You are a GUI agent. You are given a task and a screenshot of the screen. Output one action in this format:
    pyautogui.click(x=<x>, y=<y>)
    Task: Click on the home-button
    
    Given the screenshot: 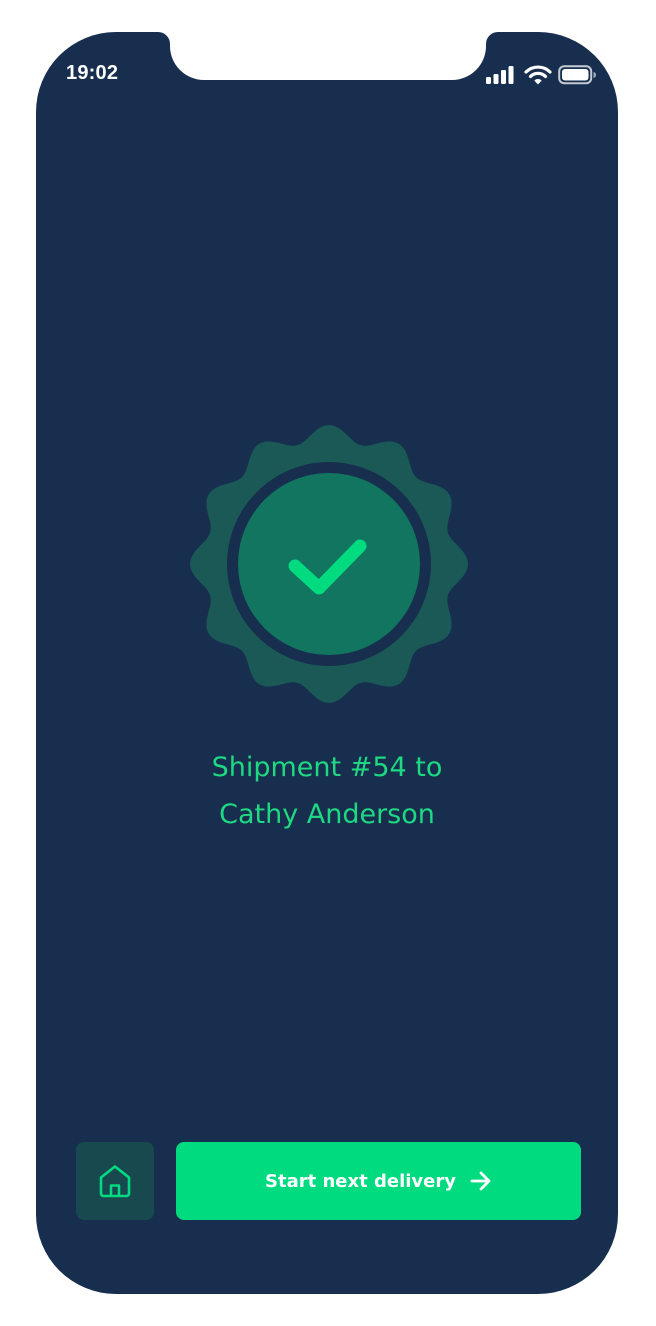 What is the action you would take?
    pyautogui.click(x=115, y=1181)
    